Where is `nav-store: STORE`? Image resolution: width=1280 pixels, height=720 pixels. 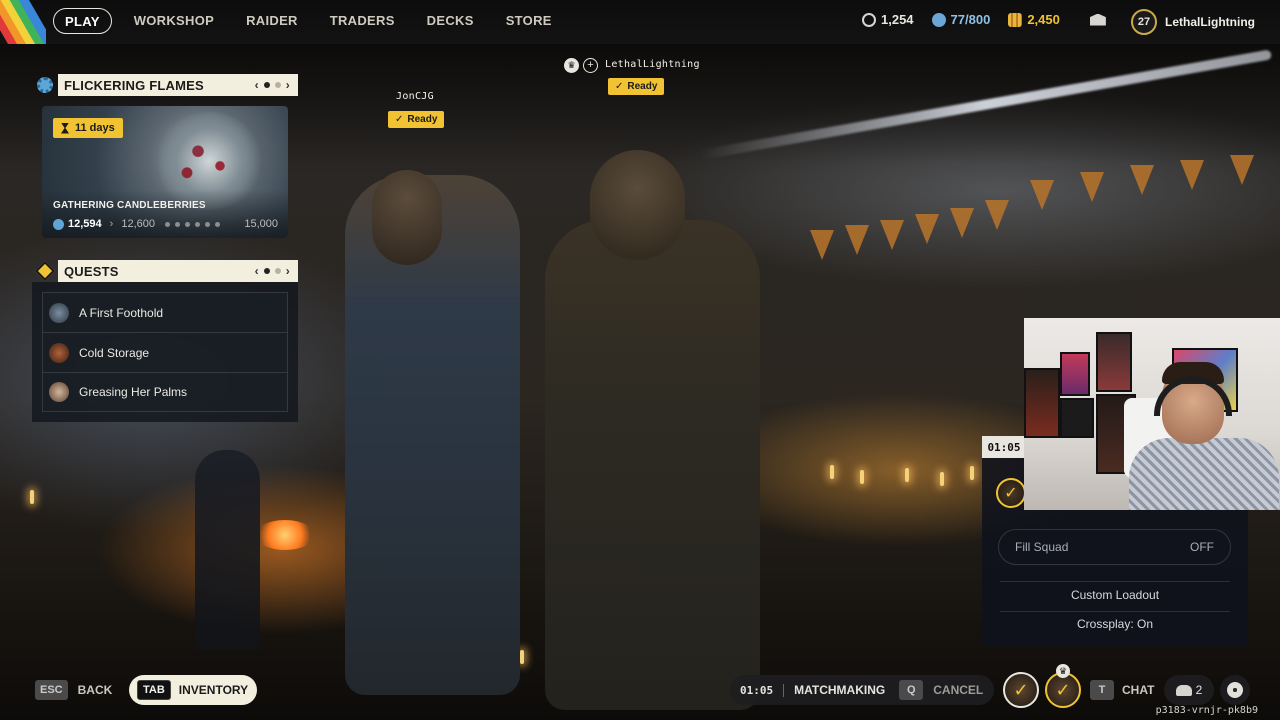
nav-store: STORE is located at coordinates (529, 21).